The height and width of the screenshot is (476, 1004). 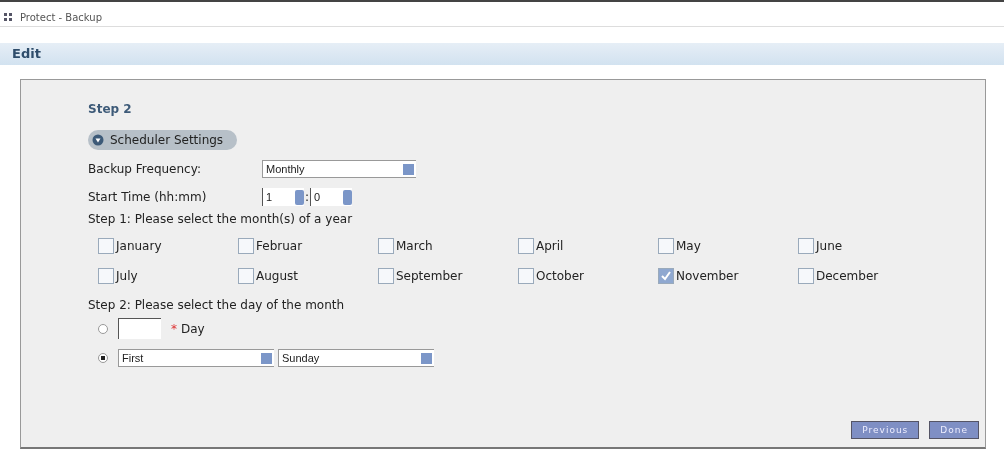 What do you see at coordinates (221, 219) in the screenshot?
I see `prompt-text: Step 1: Please select the month(s) of a year` at bounding box center [221, 219].